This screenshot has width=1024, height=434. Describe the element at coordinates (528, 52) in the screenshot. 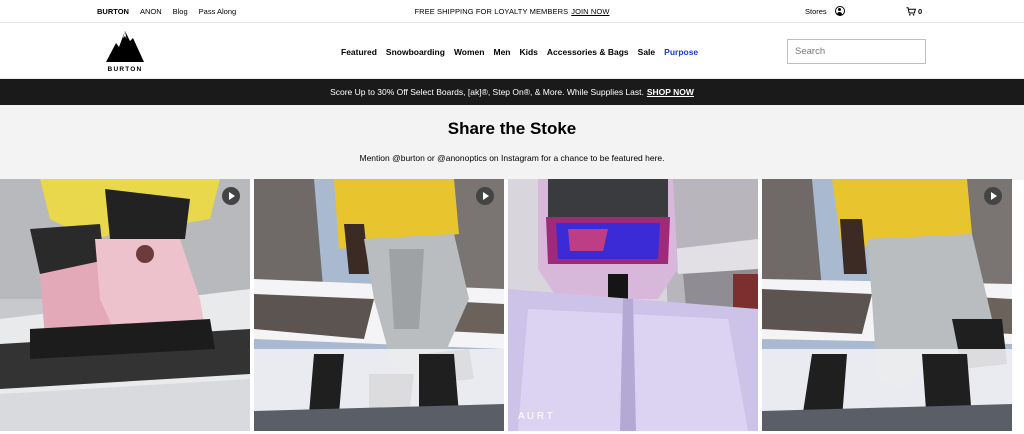

I see `nav-kids: Kids` at that location.